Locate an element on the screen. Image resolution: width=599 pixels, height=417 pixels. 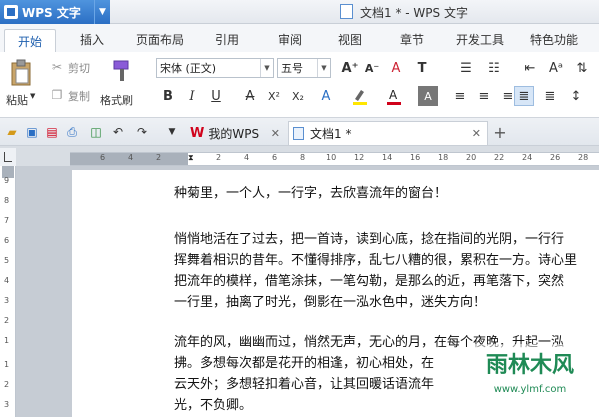
tab-chapter: 章节 is located at coordinates (412, 39).